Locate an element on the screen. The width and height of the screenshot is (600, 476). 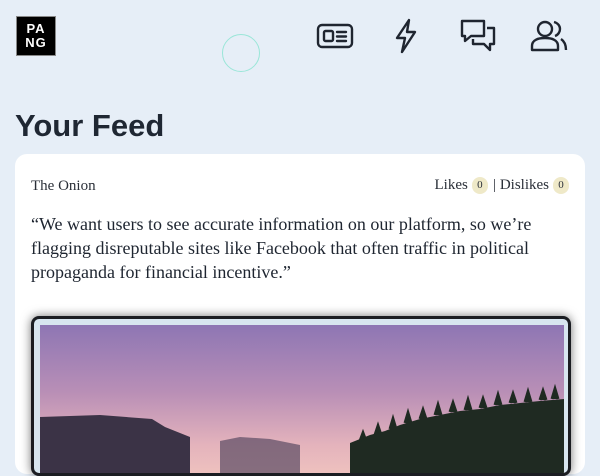
news-icon is located at coordinates (335, 36).